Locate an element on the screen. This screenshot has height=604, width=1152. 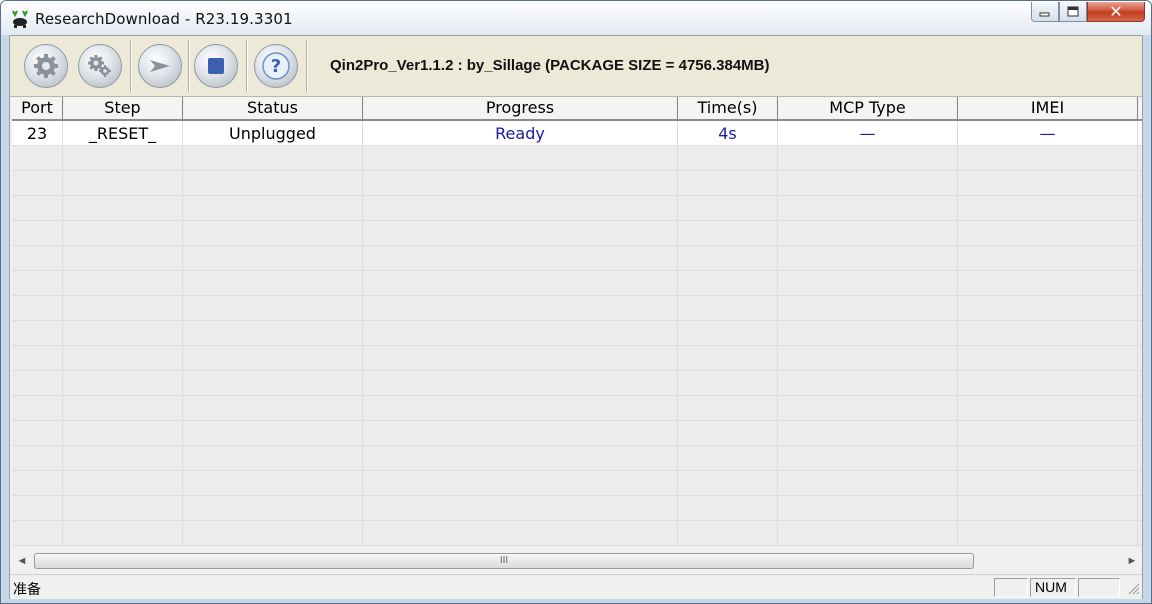
cell-imei: — is located at coordinates (1048, 133).